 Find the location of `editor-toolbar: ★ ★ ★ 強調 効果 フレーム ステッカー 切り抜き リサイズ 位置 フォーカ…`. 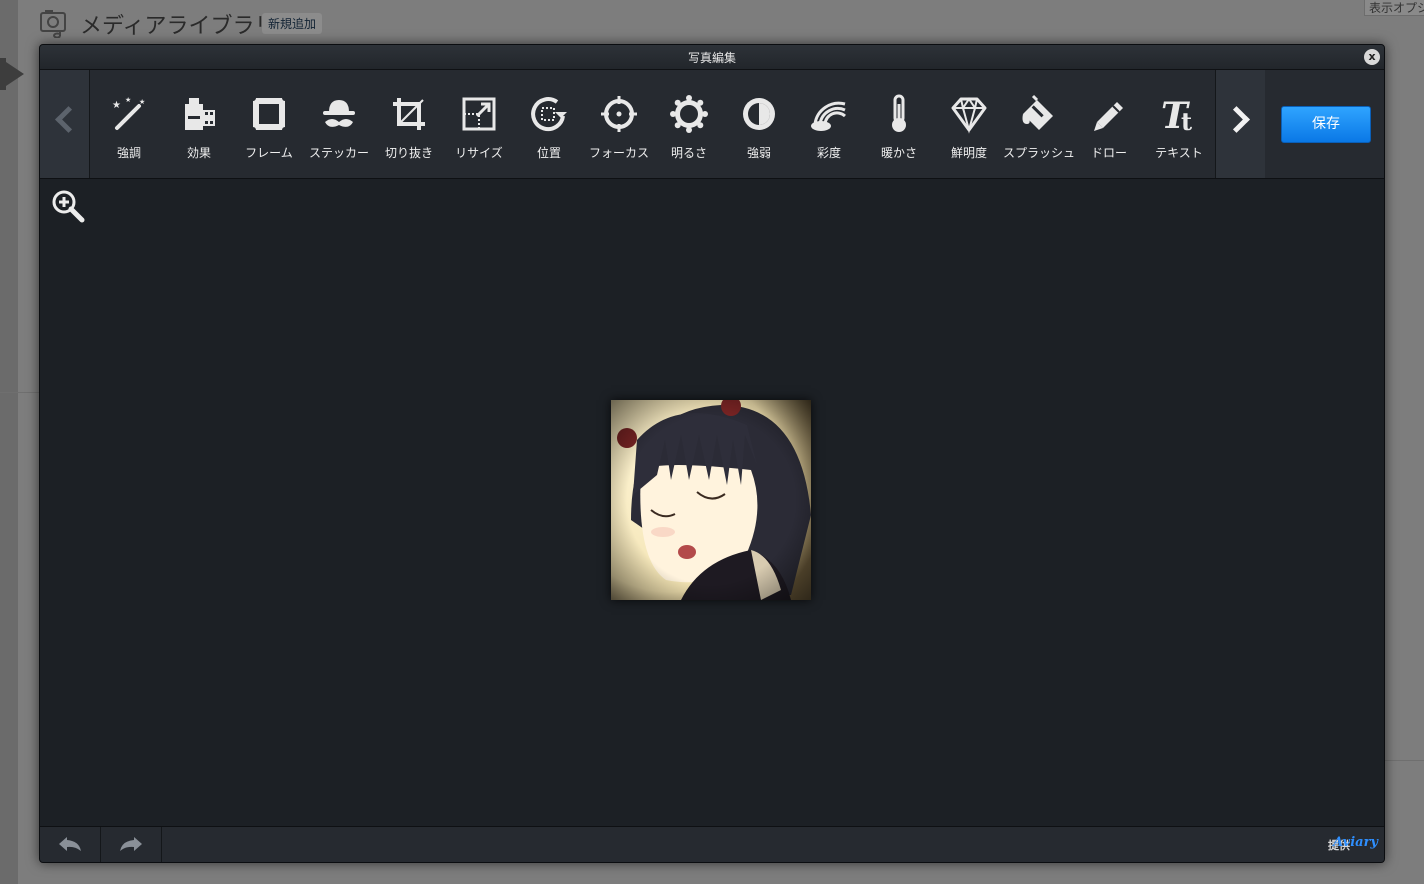

editor-toolbar: ★ ★ ★ 強調 効果 フレーム ステッカー 切り抜き リサイズ 位置 フォーカ… is located at coordinates (712, 124).